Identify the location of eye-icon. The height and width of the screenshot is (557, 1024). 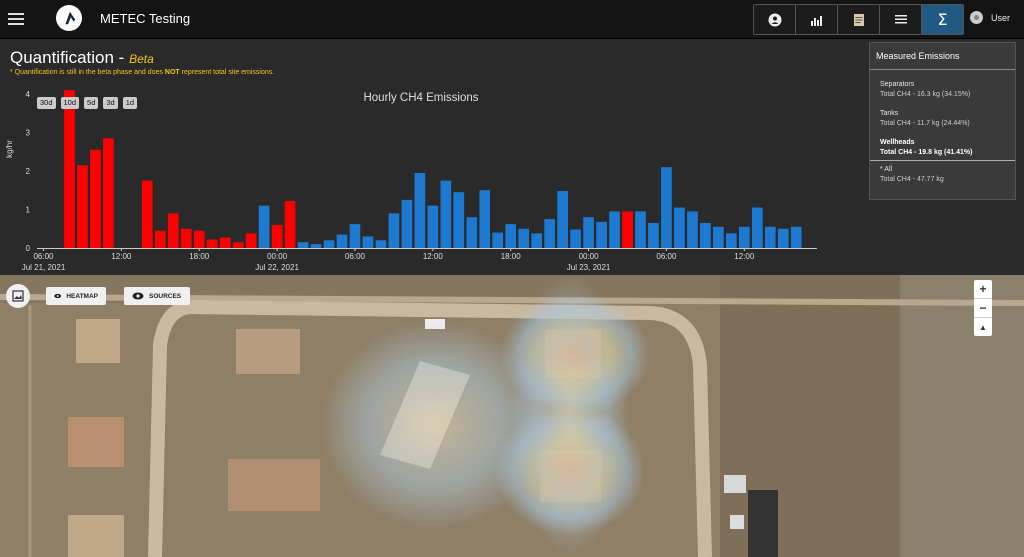
(58, 296).